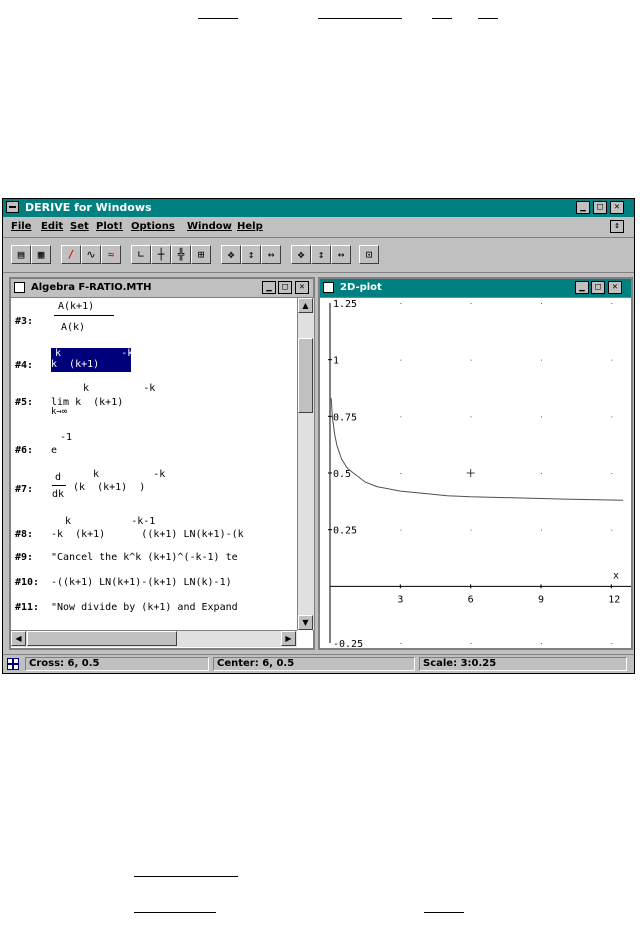 This screenshot has width=640, height=942. I want to click on y-tick-label: 1, so click(336, 361).